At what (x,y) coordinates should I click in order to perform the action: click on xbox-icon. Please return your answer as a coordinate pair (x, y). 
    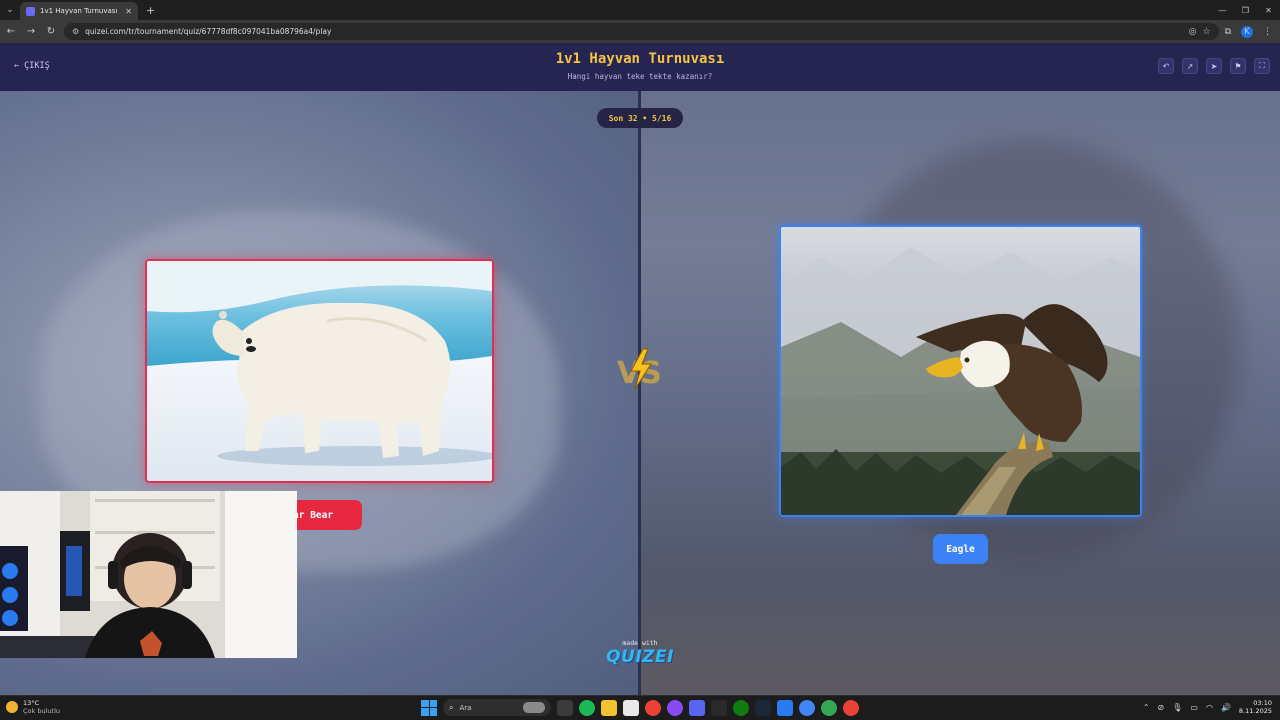
    Looking at the image, I should click on (741, 707).